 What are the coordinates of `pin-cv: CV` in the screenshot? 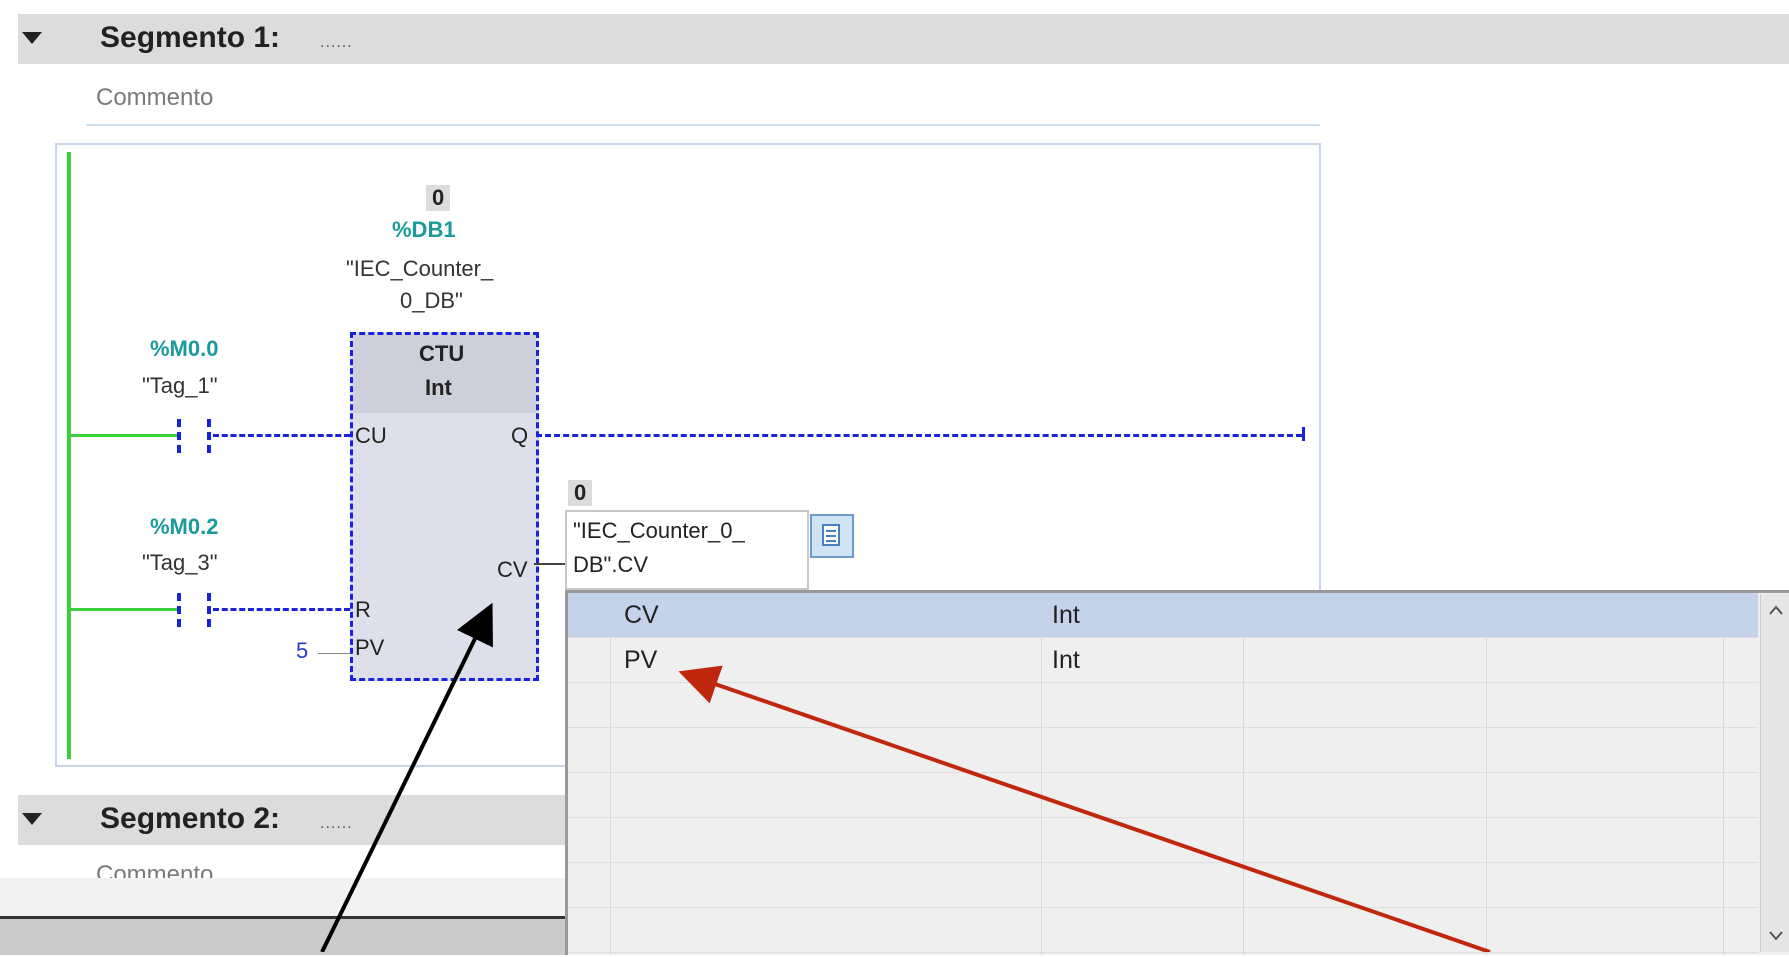 It's located at (512, 569).